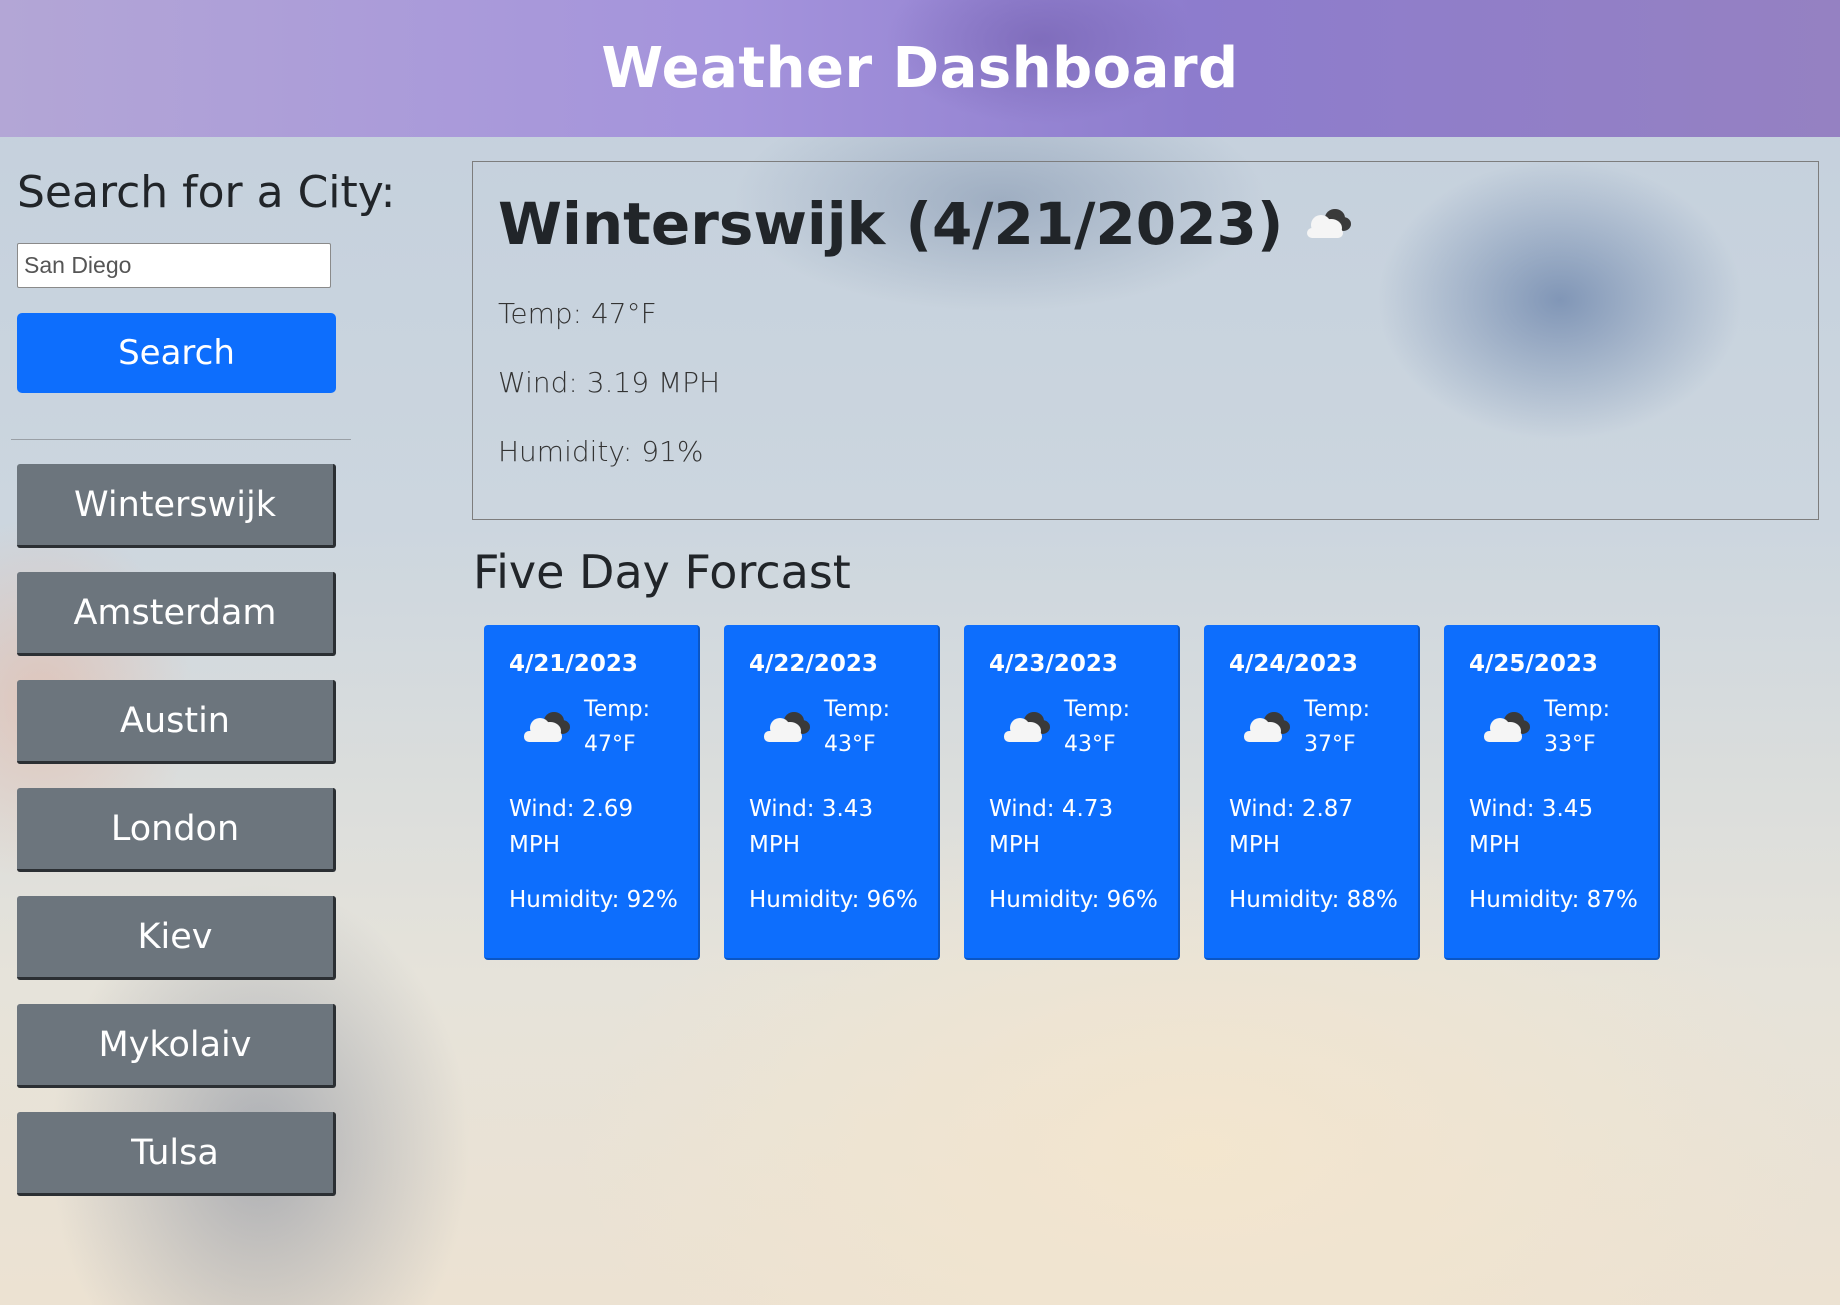 Image resolution: width=1840 pixels, height=1305 pixels. I want to click on forecast-humidity: Humidity: 92%, so click(593, 900).